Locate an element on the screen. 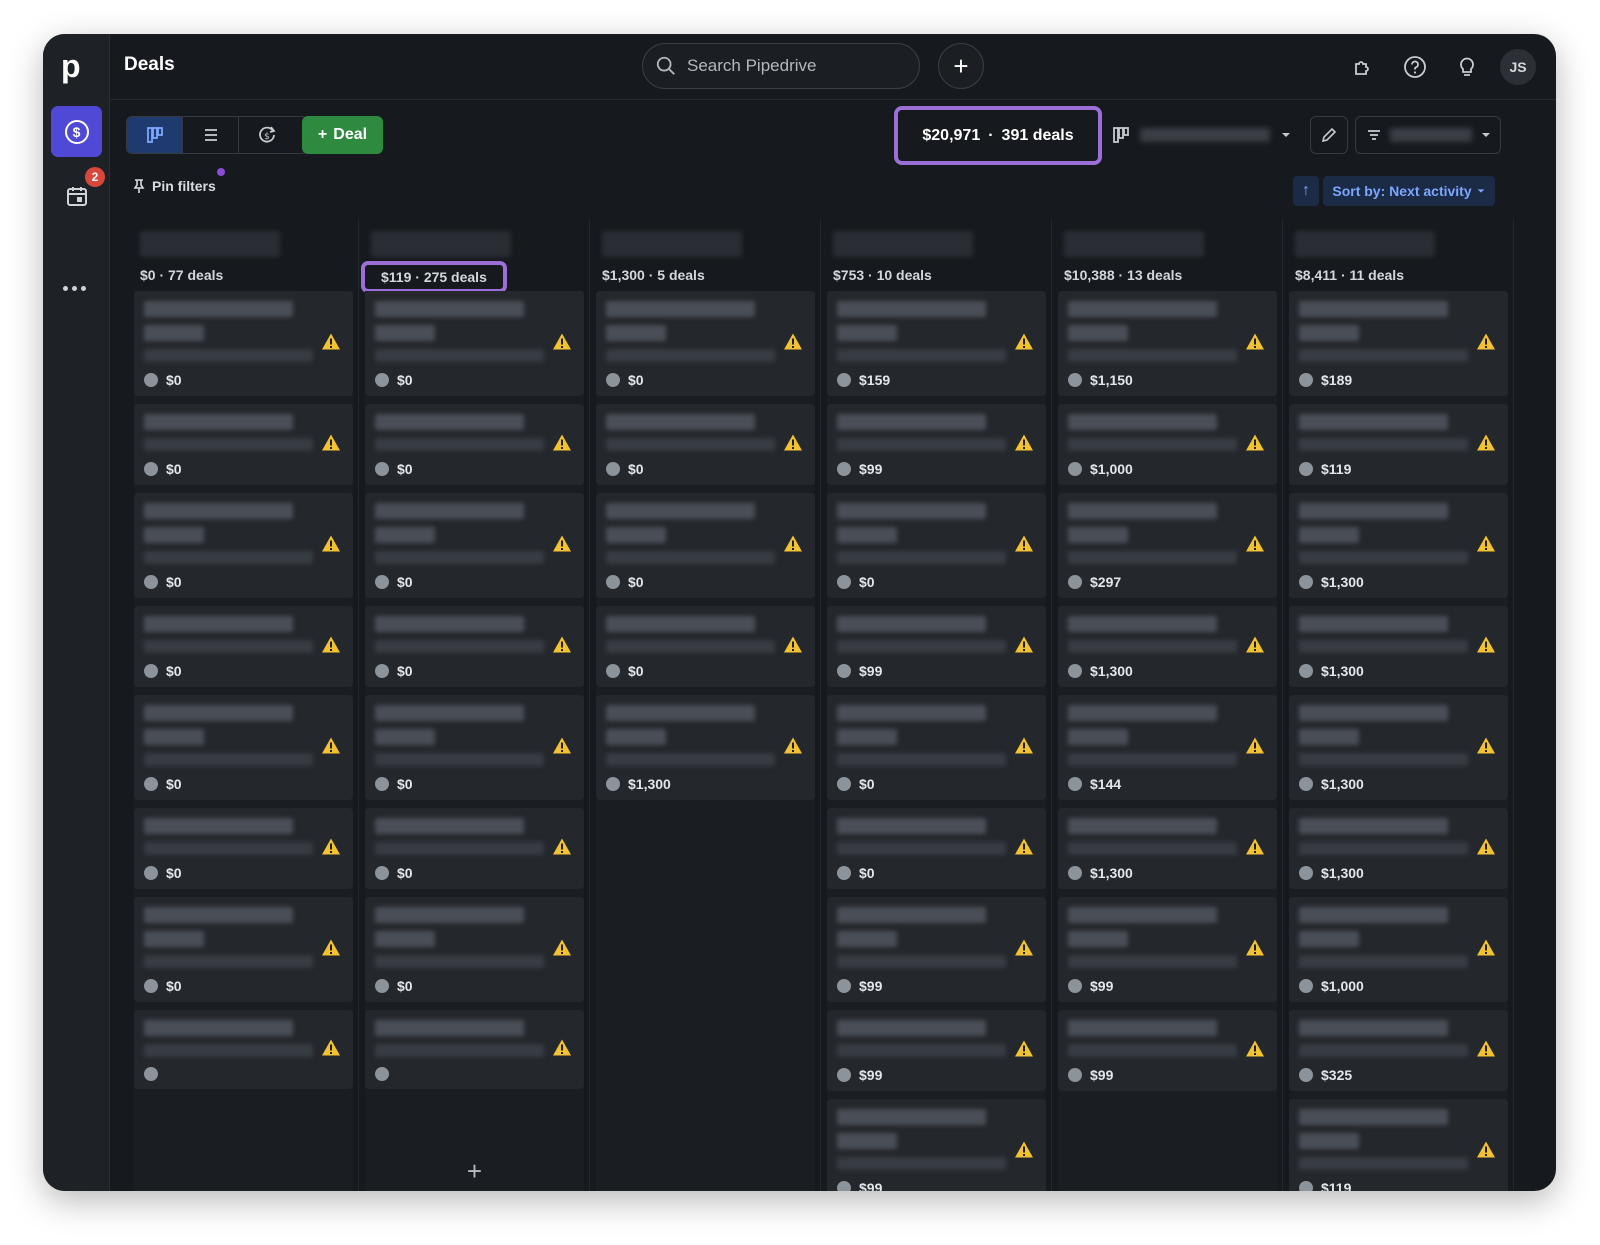  pipeline-select is located at coordinates (1207, 135).